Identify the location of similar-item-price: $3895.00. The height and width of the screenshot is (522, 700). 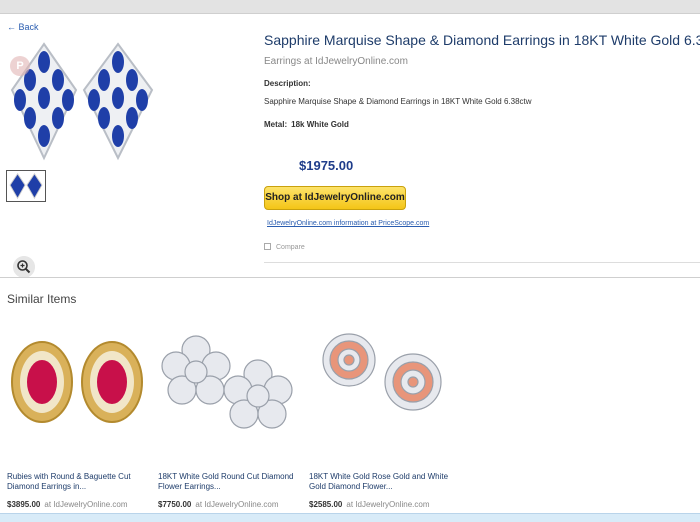
(24, 504).